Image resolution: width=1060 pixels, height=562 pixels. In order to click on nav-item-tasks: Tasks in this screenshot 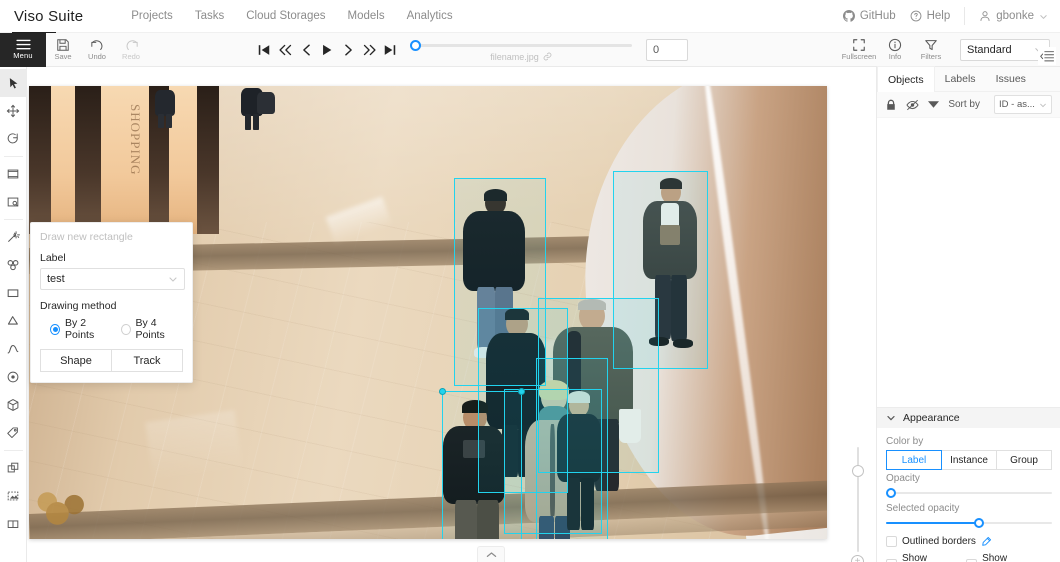, I will do `click(209, 16)`.